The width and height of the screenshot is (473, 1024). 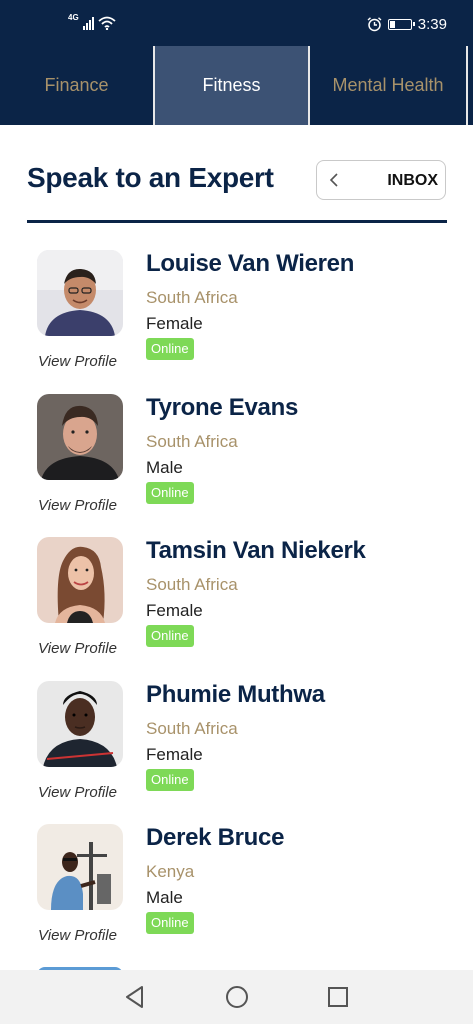 What do you see at coordinates (401, 24) in the screenshot?
I see `battery-icon` at bounding box center [401, 24].